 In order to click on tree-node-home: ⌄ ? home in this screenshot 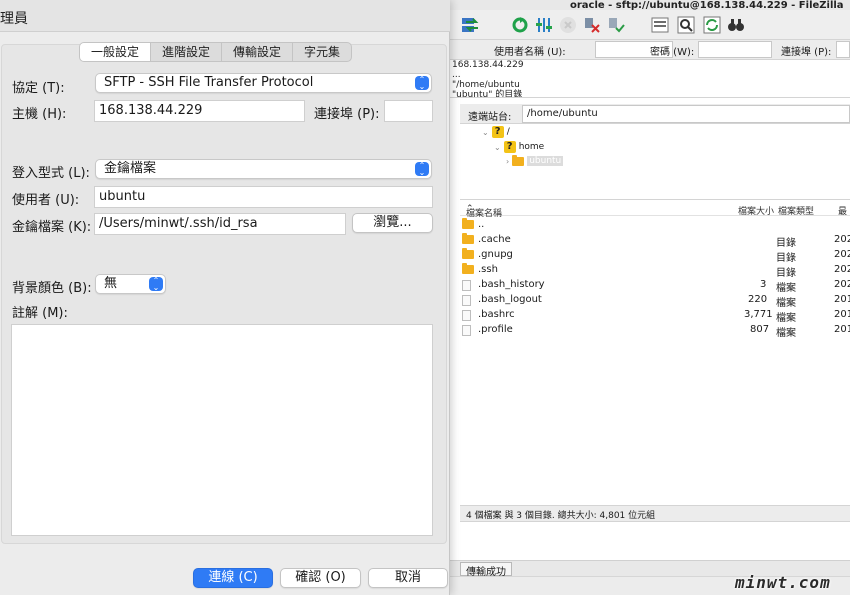, I will do `click(519, 147)`.